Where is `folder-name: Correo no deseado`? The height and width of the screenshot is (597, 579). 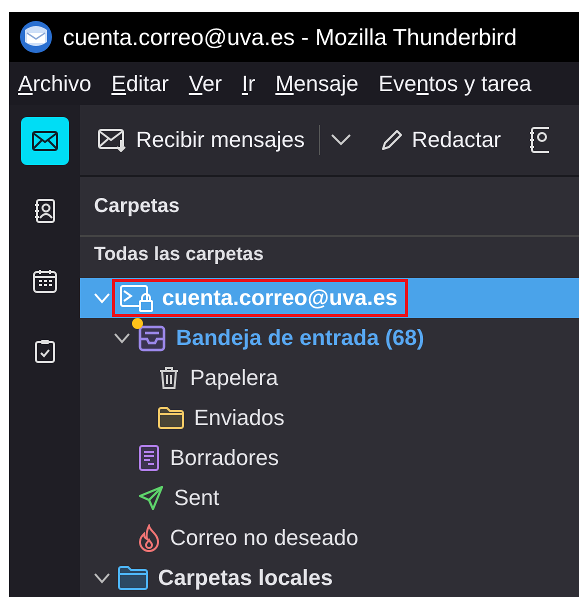 folder-name: Correo no deseado is located at coordinates (264, 538).